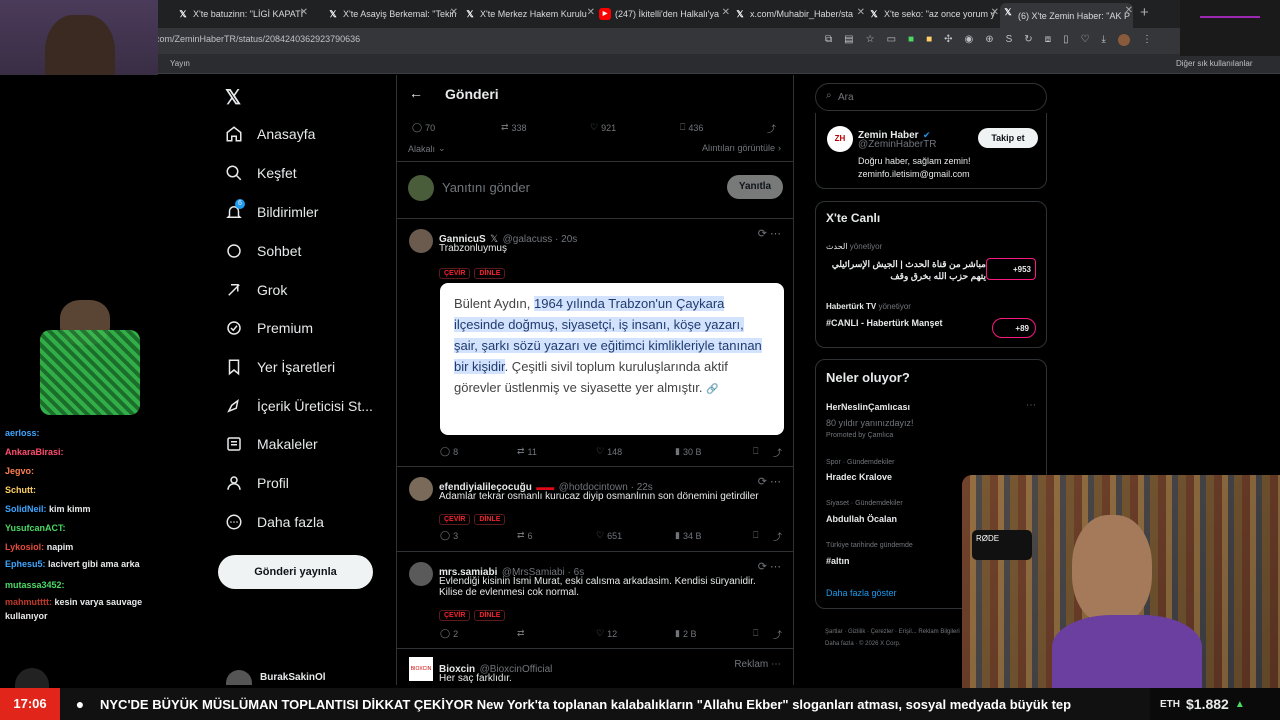 Image resolution: width=1280 pixels, height=720 pixels. Describe the element at coordinates (421, 669) in the screenshot. I see `brand-logo: BIOXCIN` at that location.